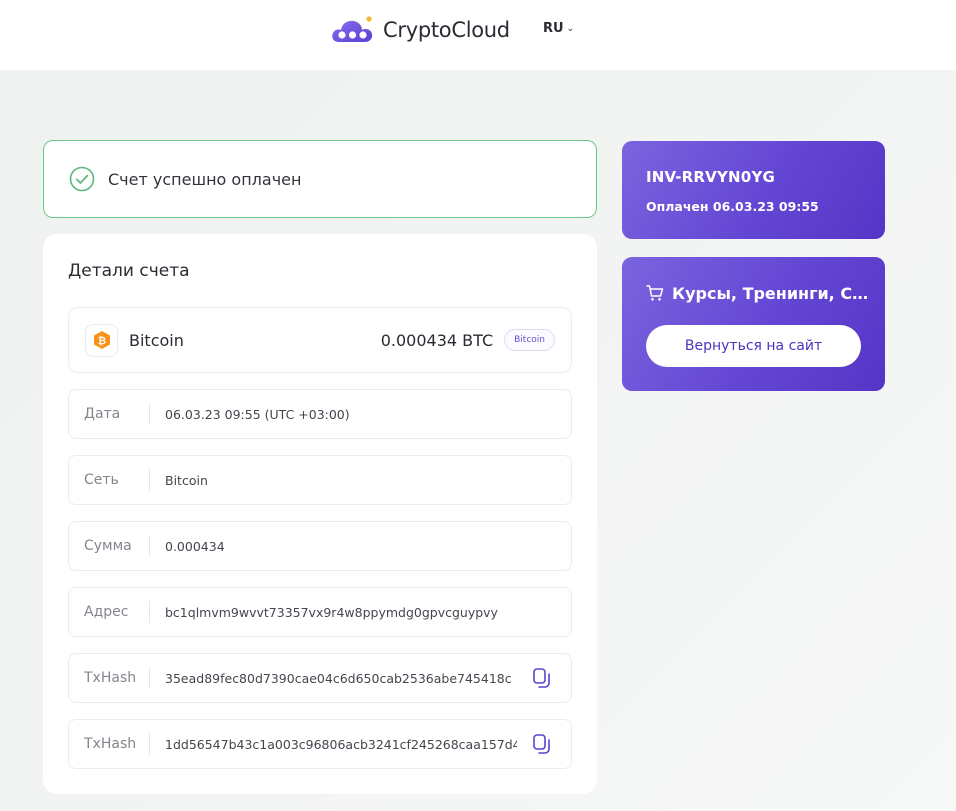  I want to click on coin-icon-frame: ₿, so click(101, 340).